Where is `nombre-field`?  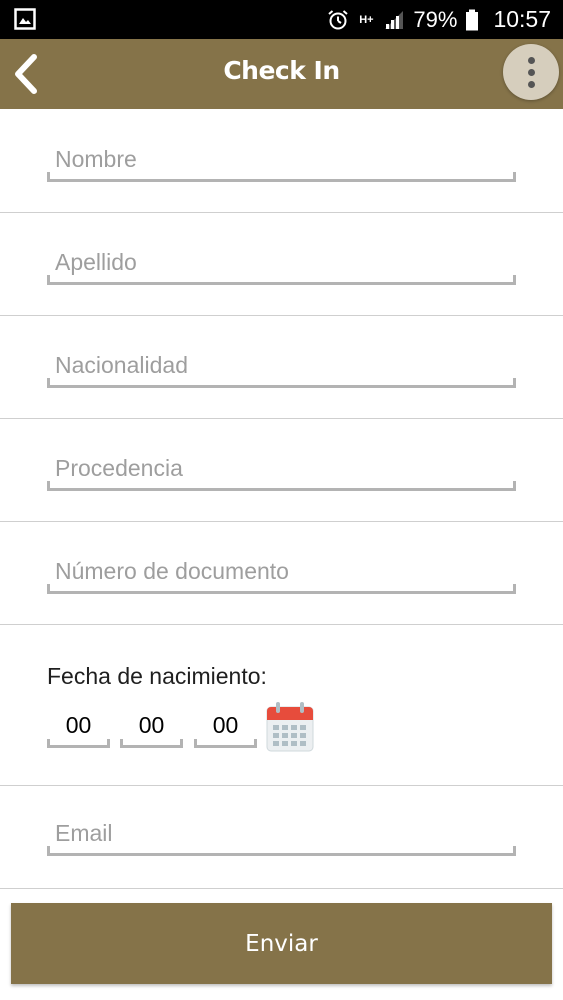 nombre-field is located at coordinates (281, 162).